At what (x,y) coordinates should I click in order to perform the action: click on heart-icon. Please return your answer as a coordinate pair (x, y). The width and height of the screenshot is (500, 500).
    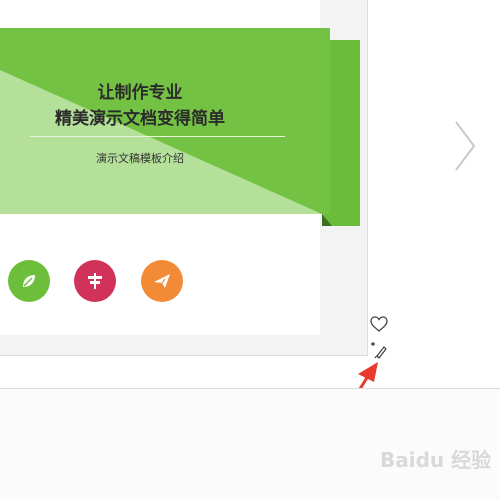
    Looking at the image, I should click on (379, 324).